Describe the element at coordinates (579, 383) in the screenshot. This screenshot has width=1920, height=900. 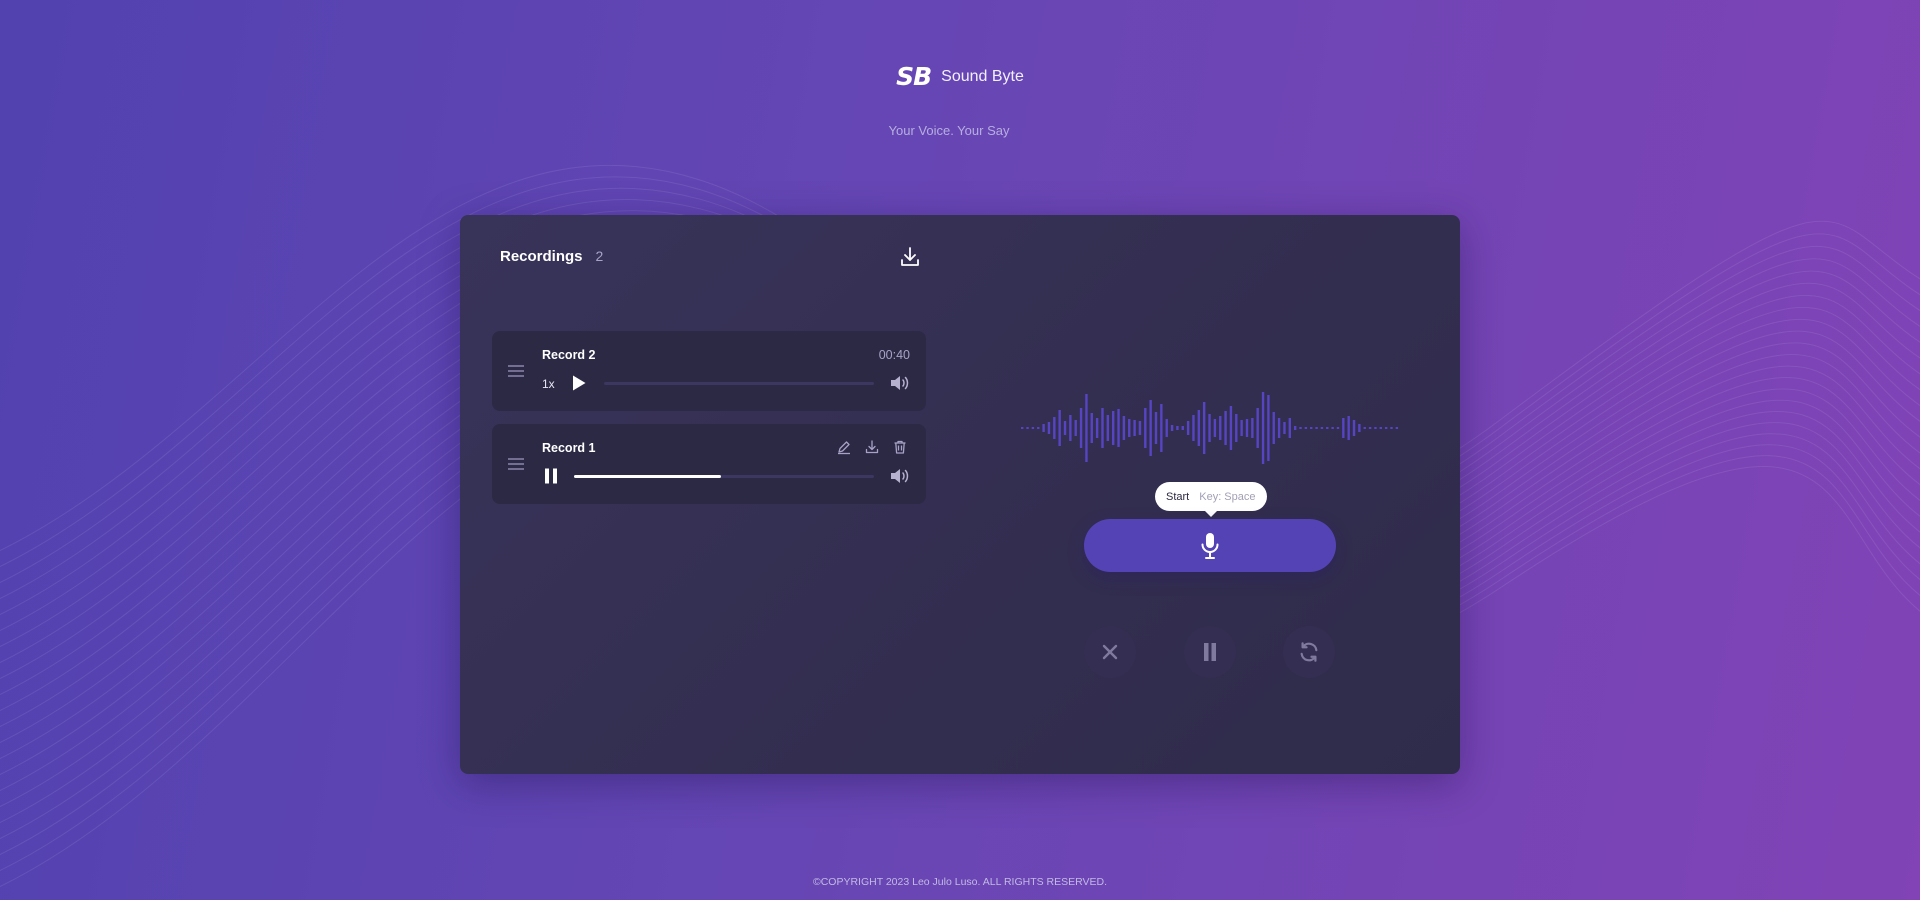
I see `play-icon` at that location.